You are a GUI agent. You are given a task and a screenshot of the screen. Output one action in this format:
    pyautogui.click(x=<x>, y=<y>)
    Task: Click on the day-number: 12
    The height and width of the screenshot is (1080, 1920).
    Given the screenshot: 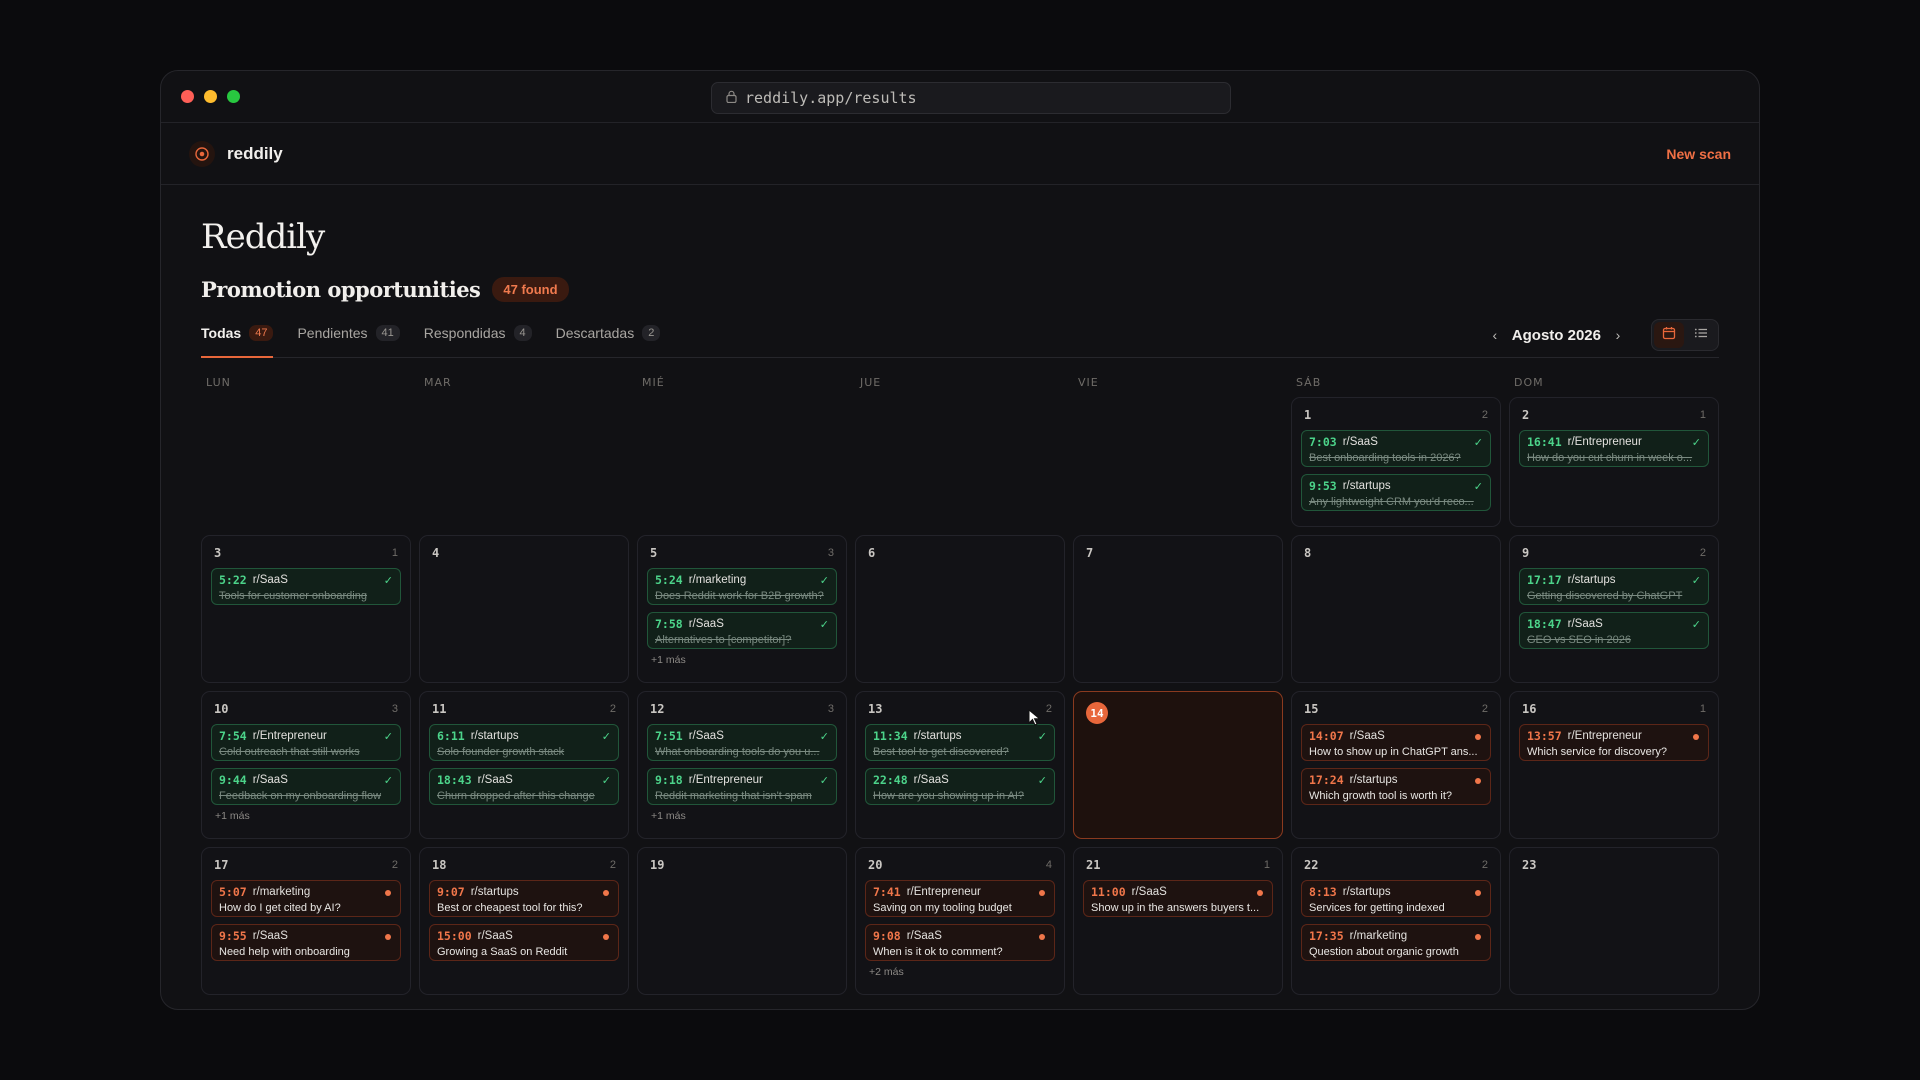 What is the action you would take?
    pyautogui.click(x=657, y=709)
    